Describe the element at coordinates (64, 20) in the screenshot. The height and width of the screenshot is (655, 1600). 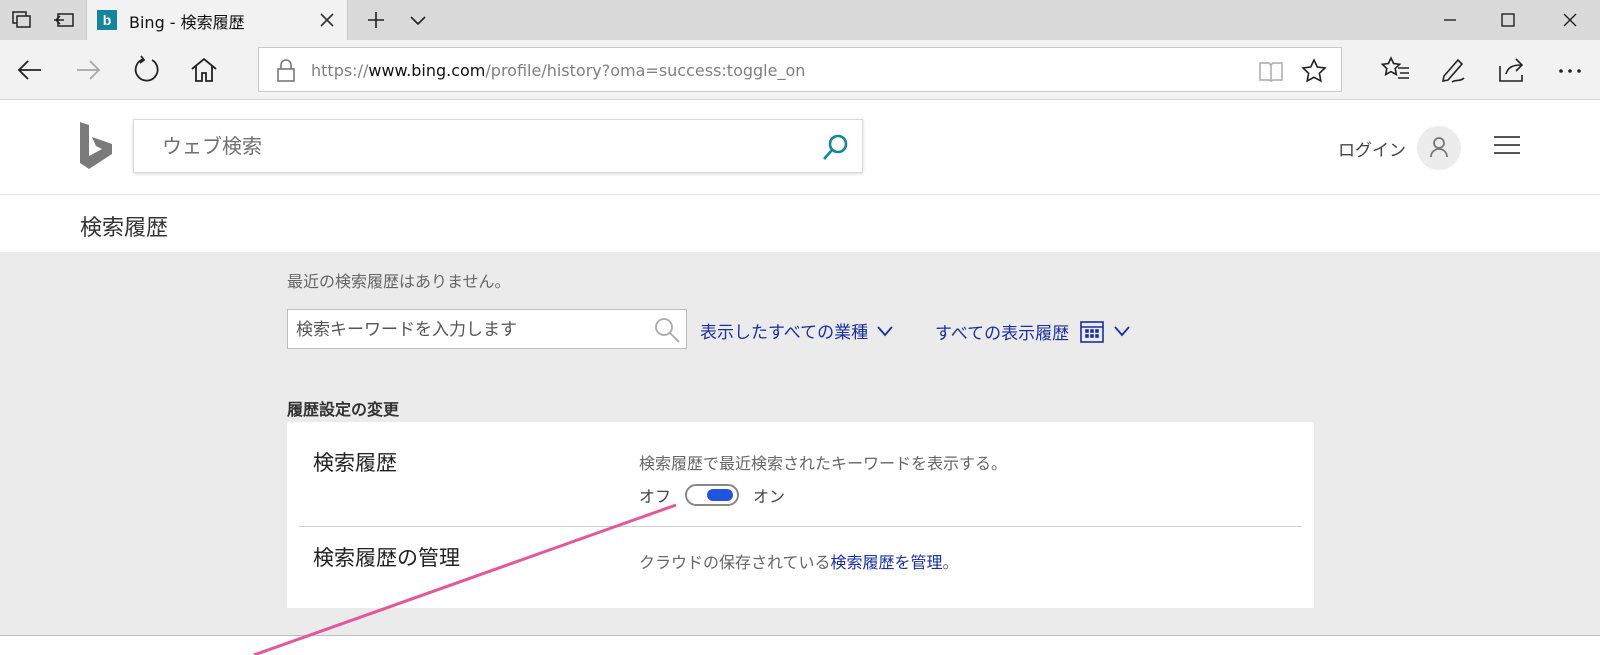
I see `set-aside-tabs-icon` at that location.